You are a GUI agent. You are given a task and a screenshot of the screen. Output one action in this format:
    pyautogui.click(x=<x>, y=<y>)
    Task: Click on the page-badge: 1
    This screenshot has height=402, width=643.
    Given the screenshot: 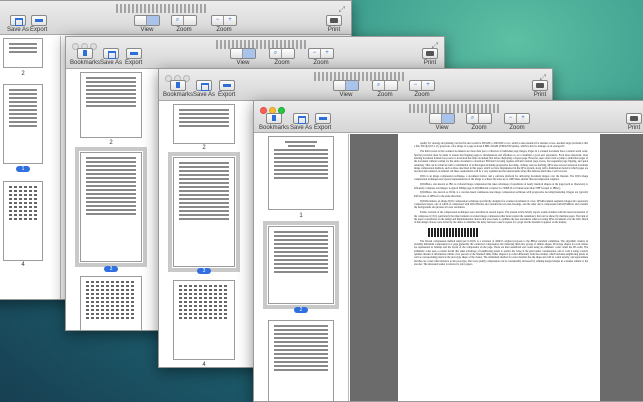 What is the action you would take?
    pyautogui.click(x=23, y=169)
    